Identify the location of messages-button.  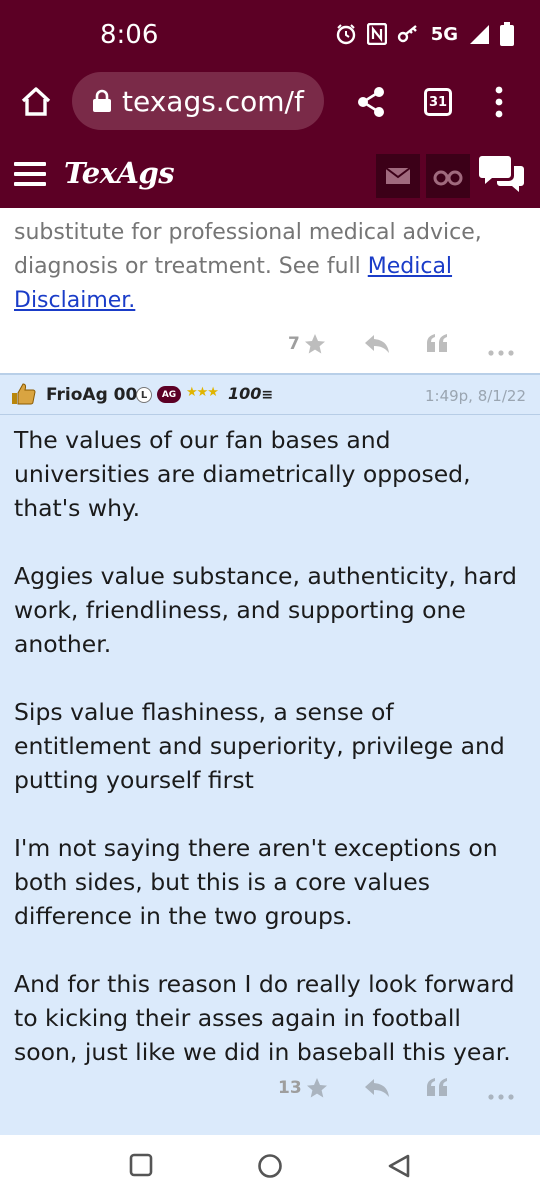
(398, 176).